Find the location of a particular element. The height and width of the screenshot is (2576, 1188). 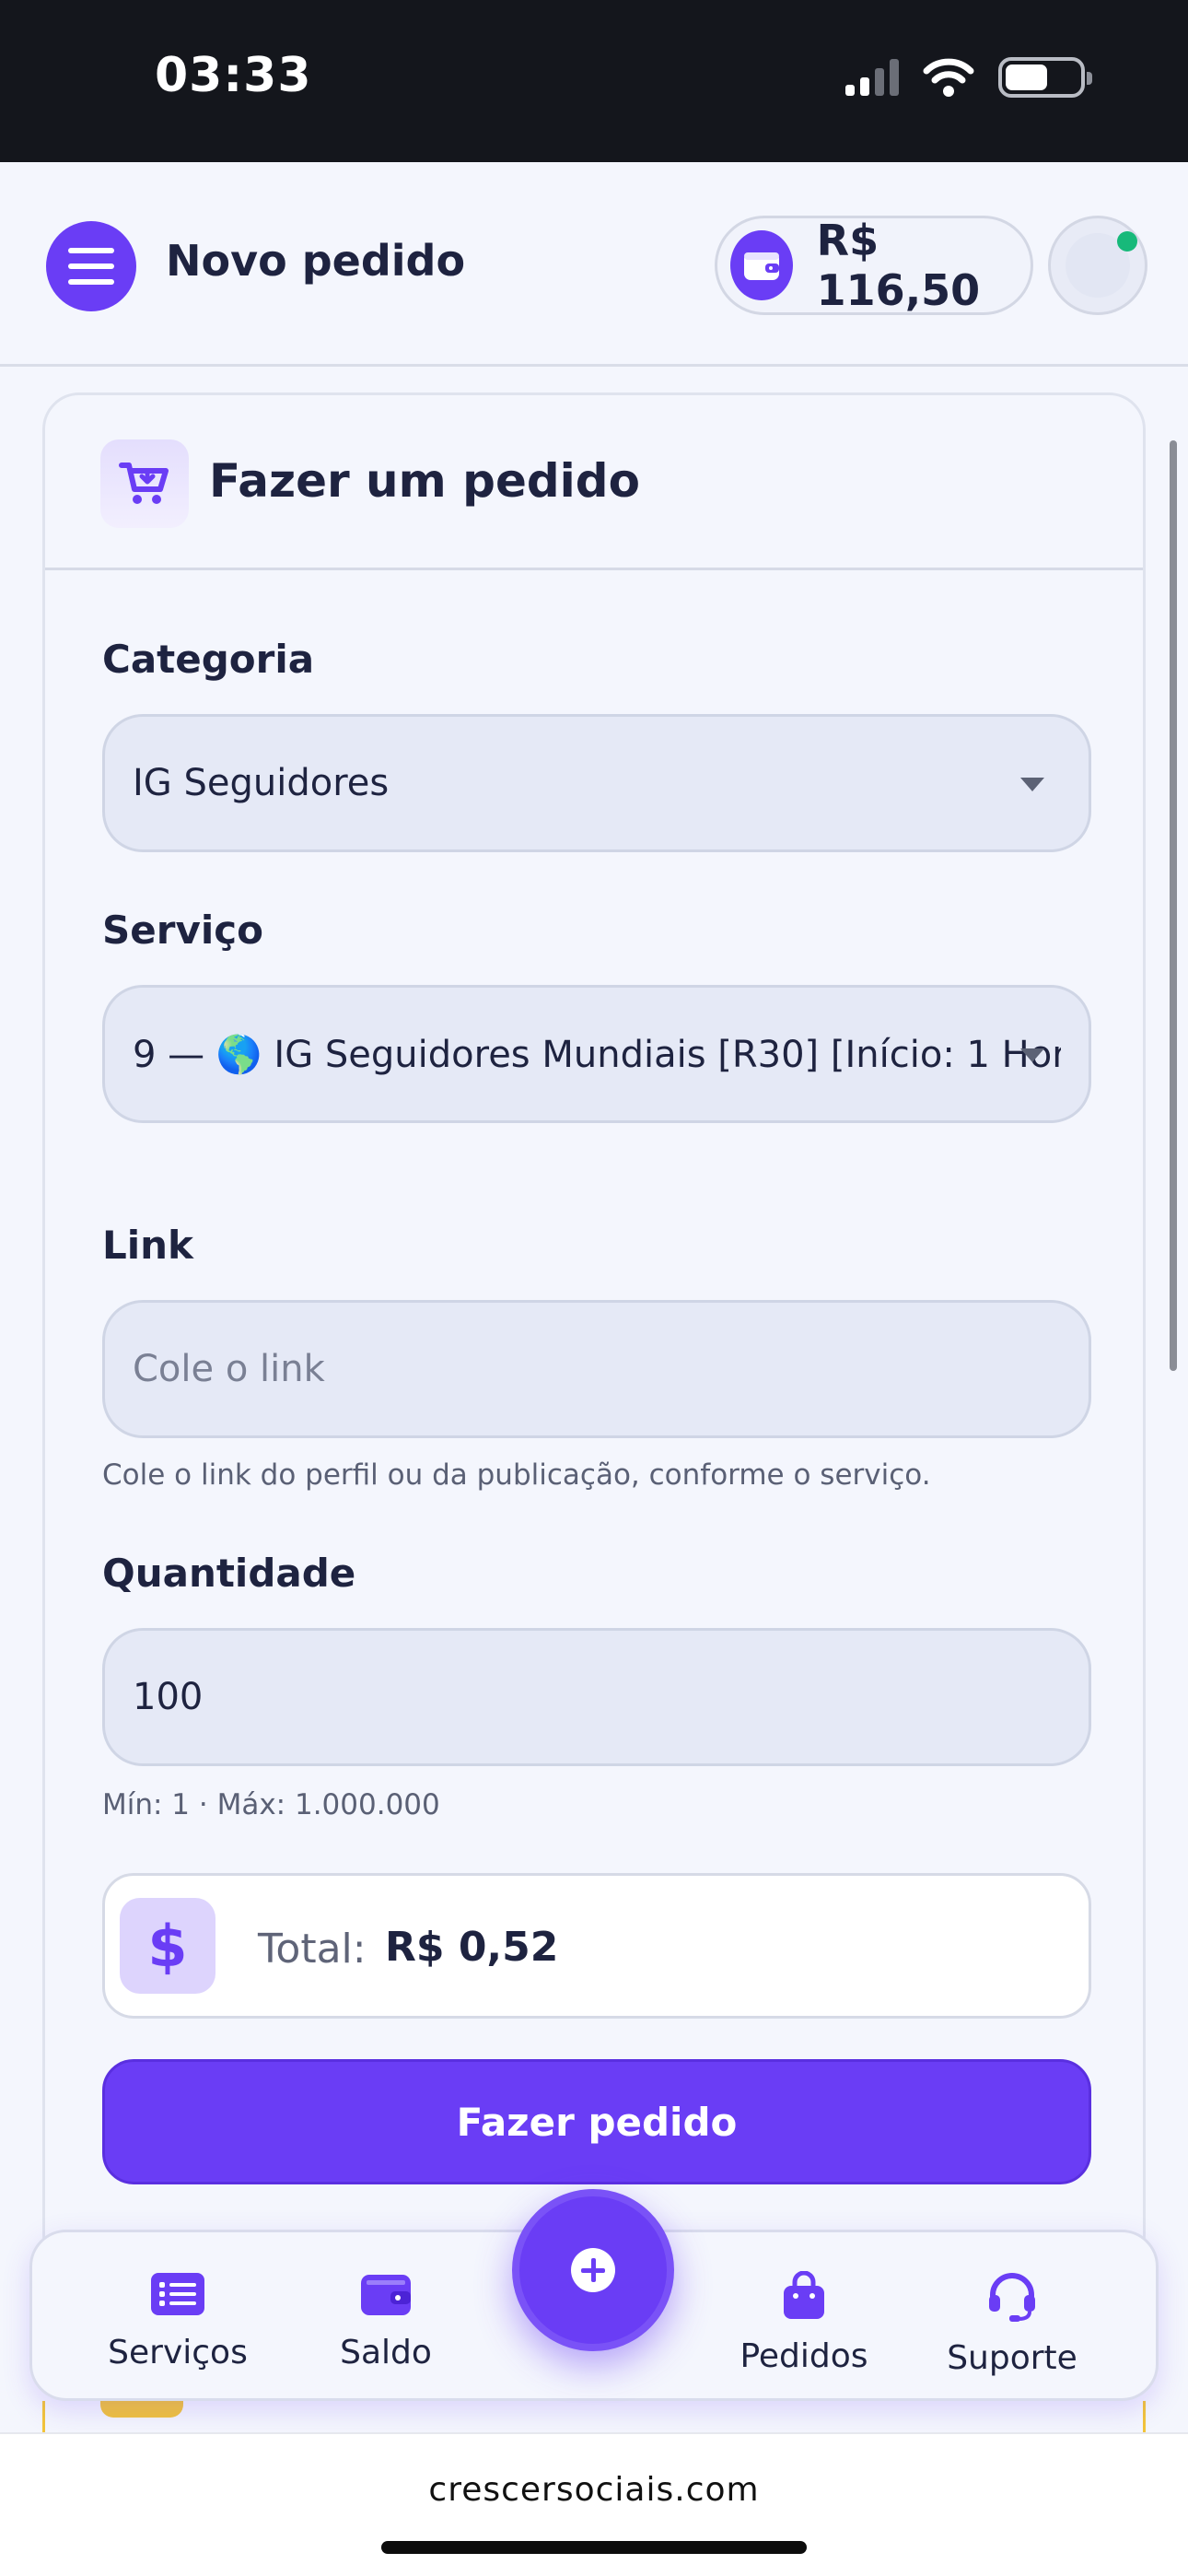

list-icon is located at coordinates (177, 2294).